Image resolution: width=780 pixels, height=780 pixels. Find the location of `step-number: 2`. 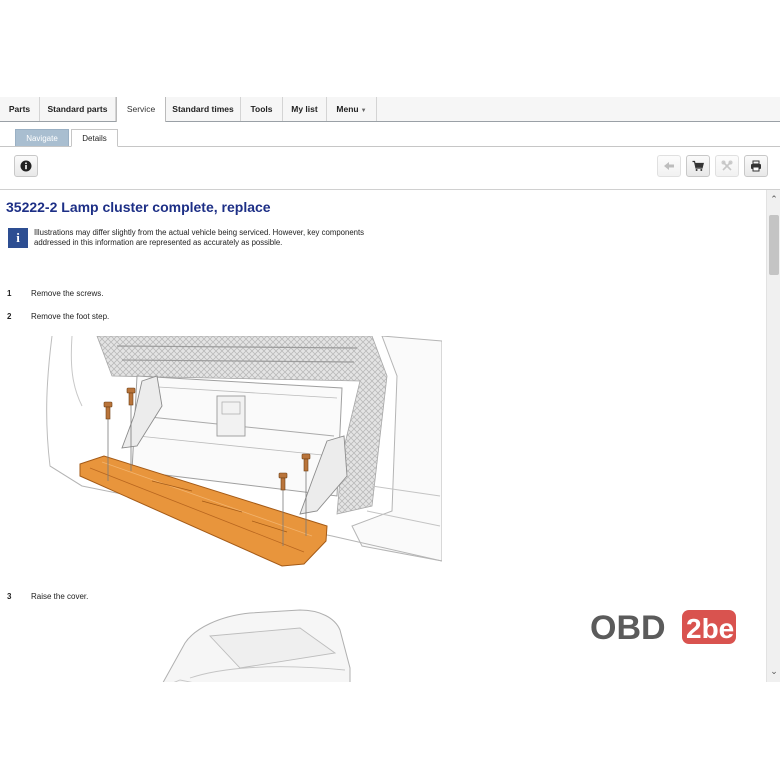

step-number: 2 is located at coordinates (9, 316).